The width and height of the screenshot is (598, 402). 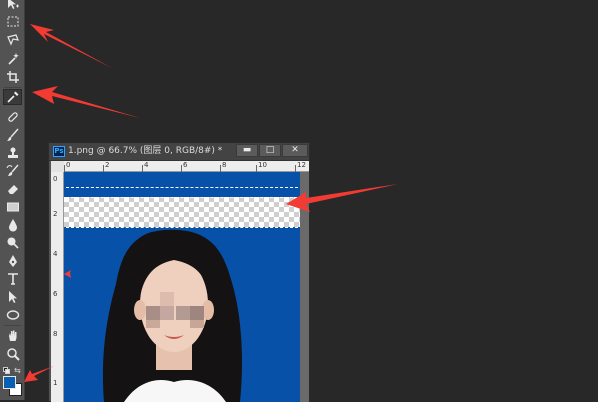 I want to click on foreground-color-swatch, so click(x=9, y=382).